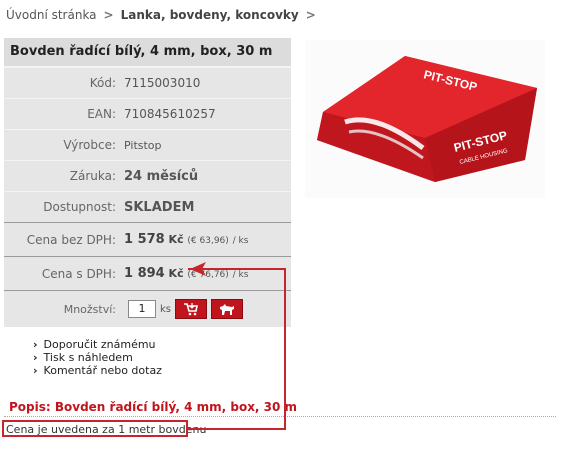  I want to click on row-price-without-vat: Cena bez DPH: 1 578 Kč (€ 63,96) / ks, so click(147, 239).